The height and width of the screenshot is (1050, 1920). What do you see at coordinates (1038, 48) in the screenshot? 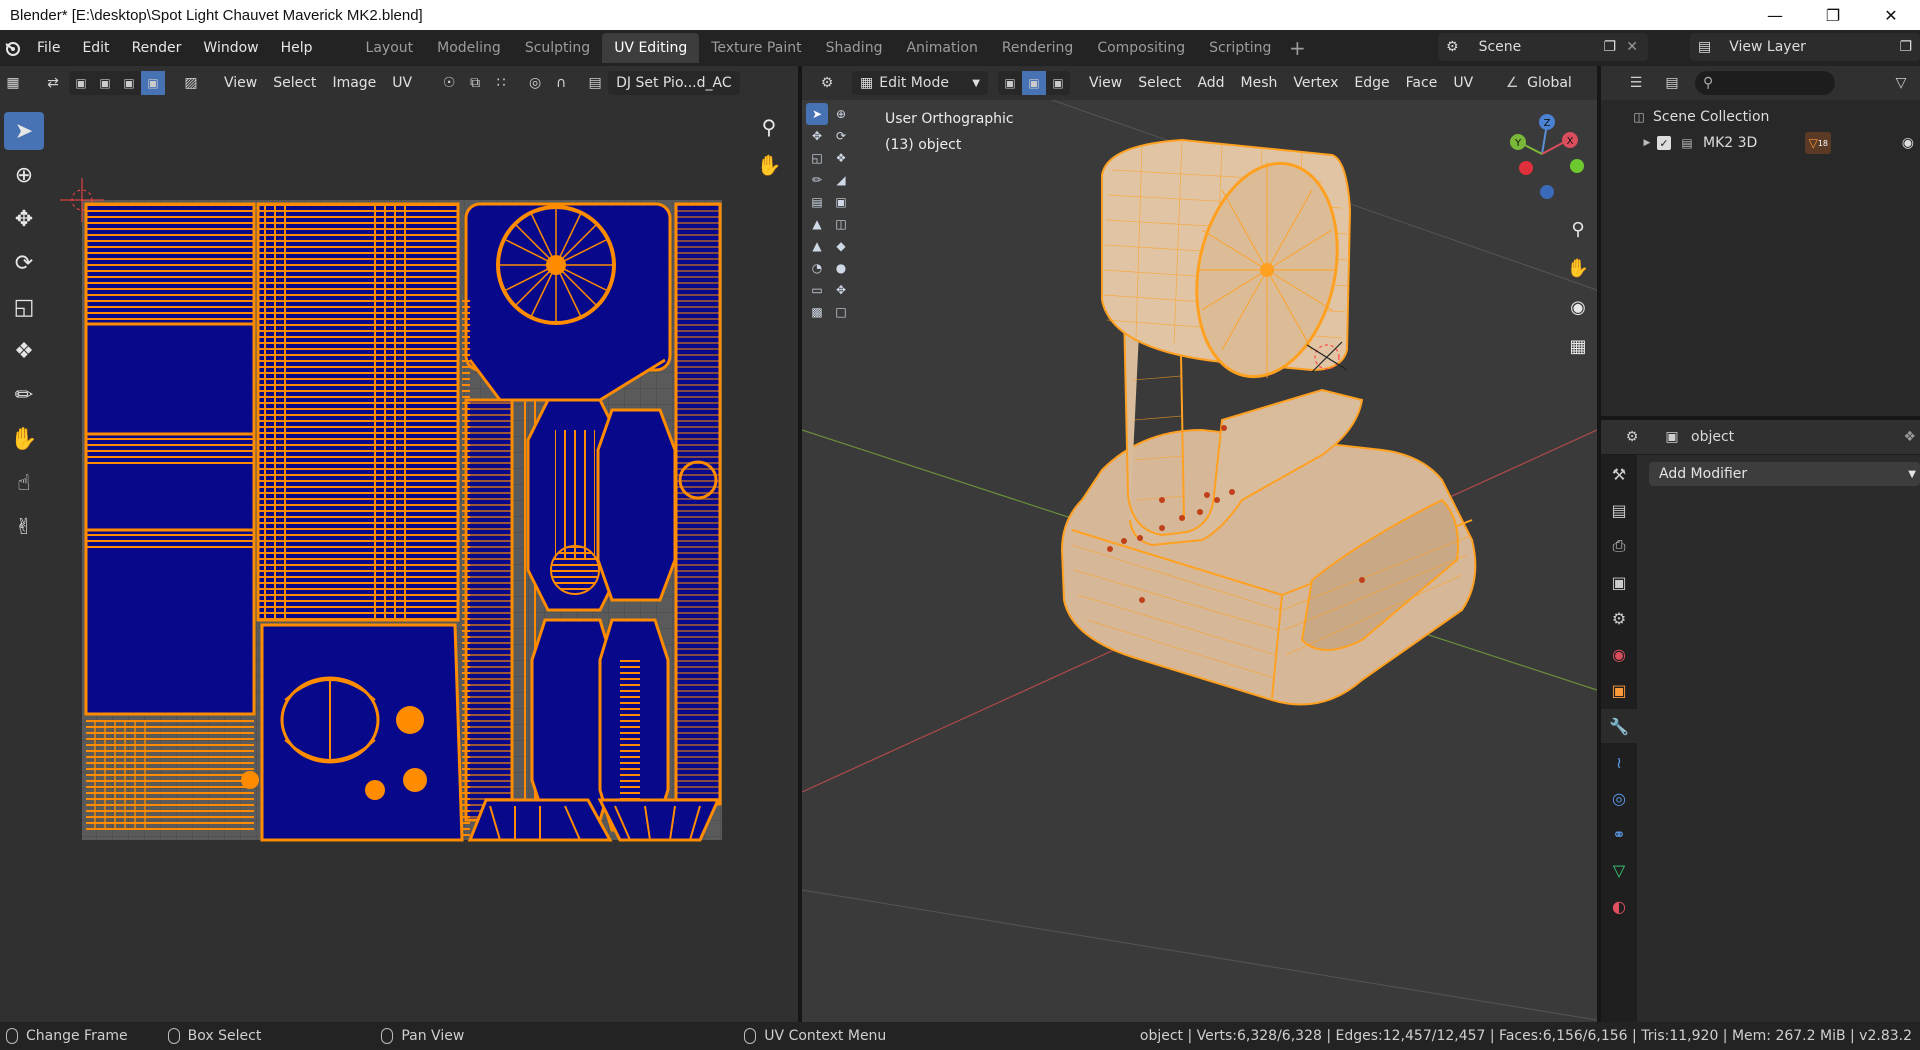
I see `tab-rendering: Rendering` at bounding box center [1038, 48].